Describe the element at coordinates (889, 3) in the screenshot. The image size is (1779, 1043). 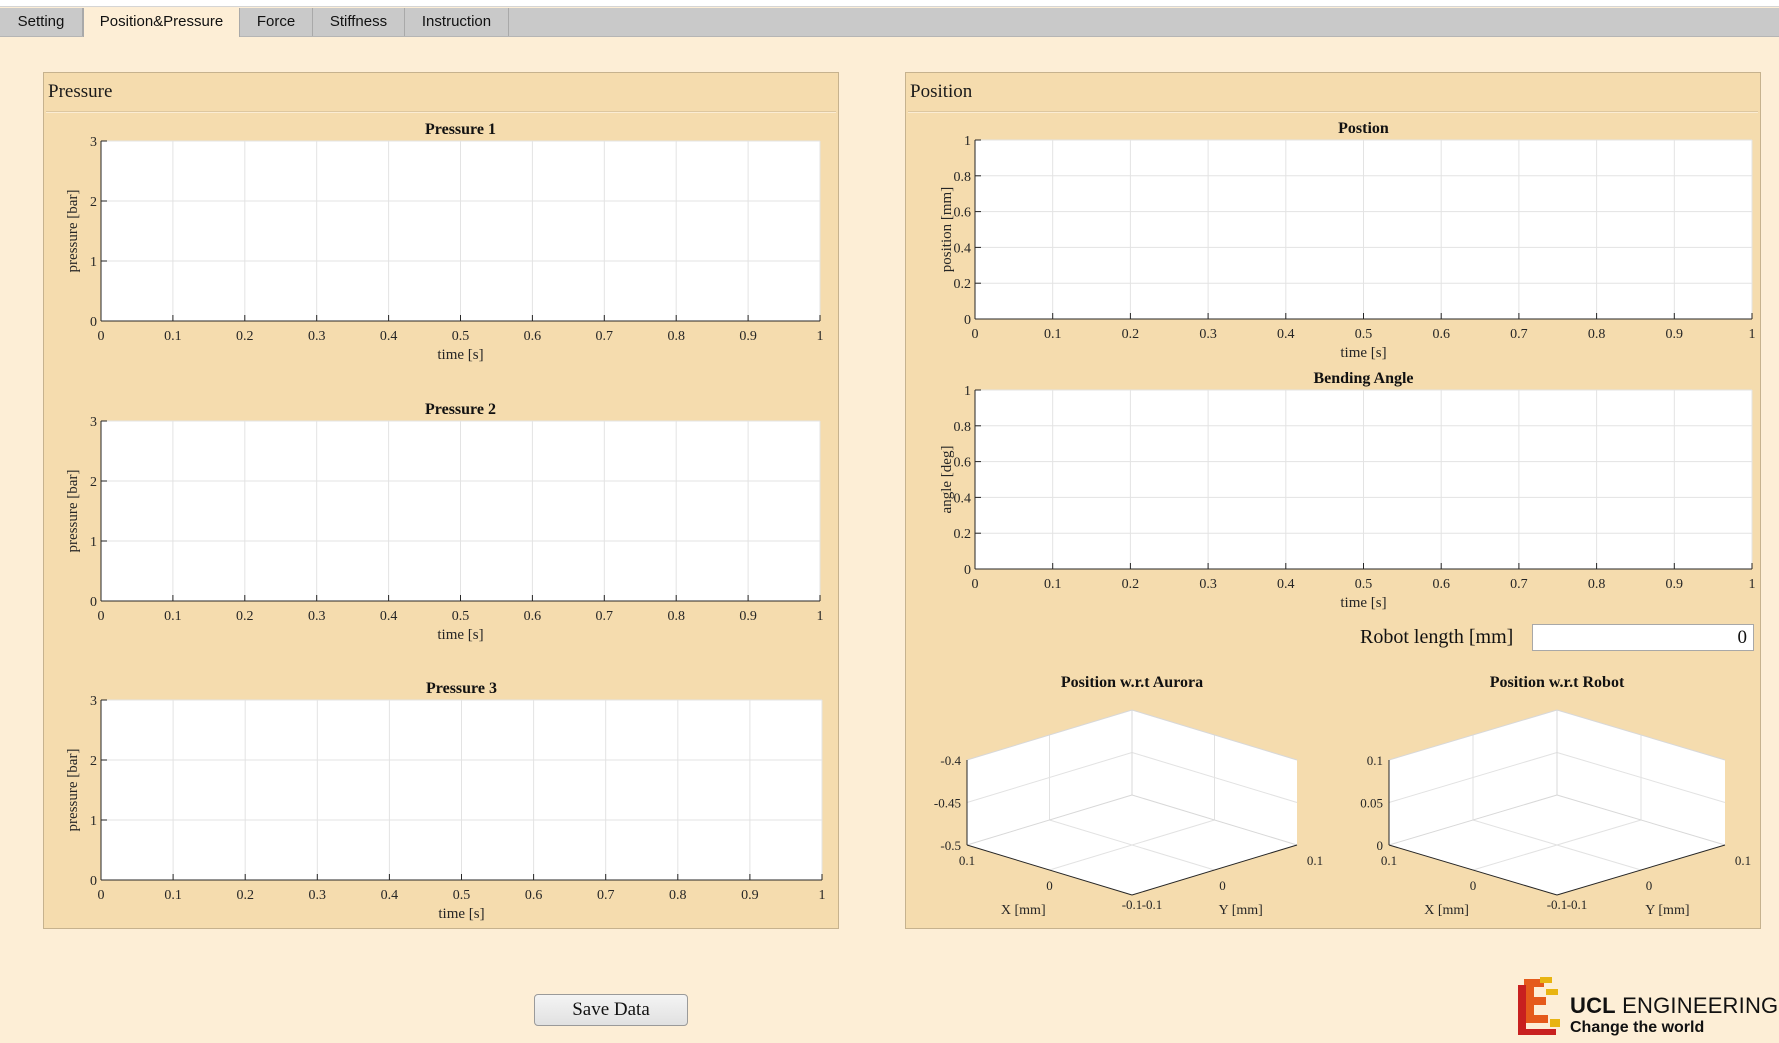
I see `window-top-border` at that location.